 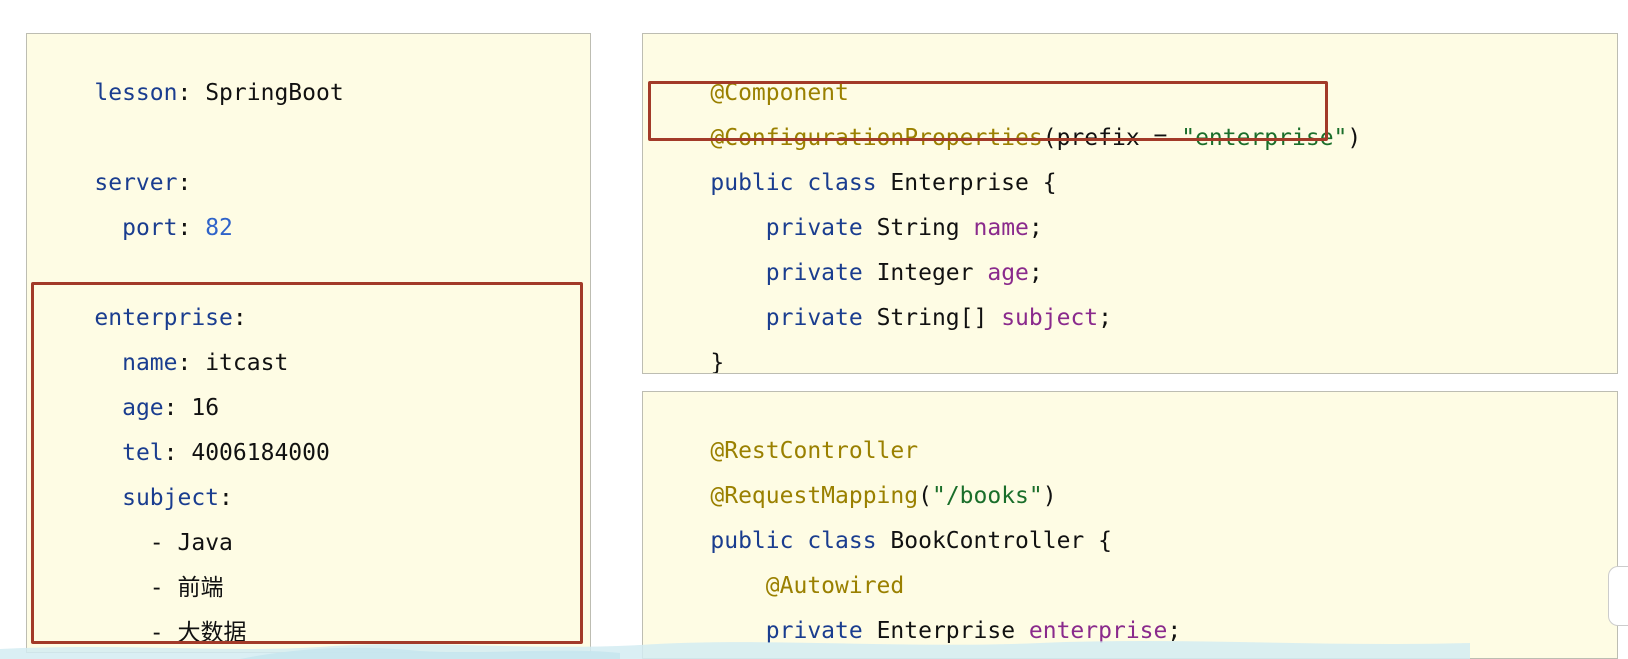 I want to click on yaml-value: SpringBoot, so click(x=274, y=93).